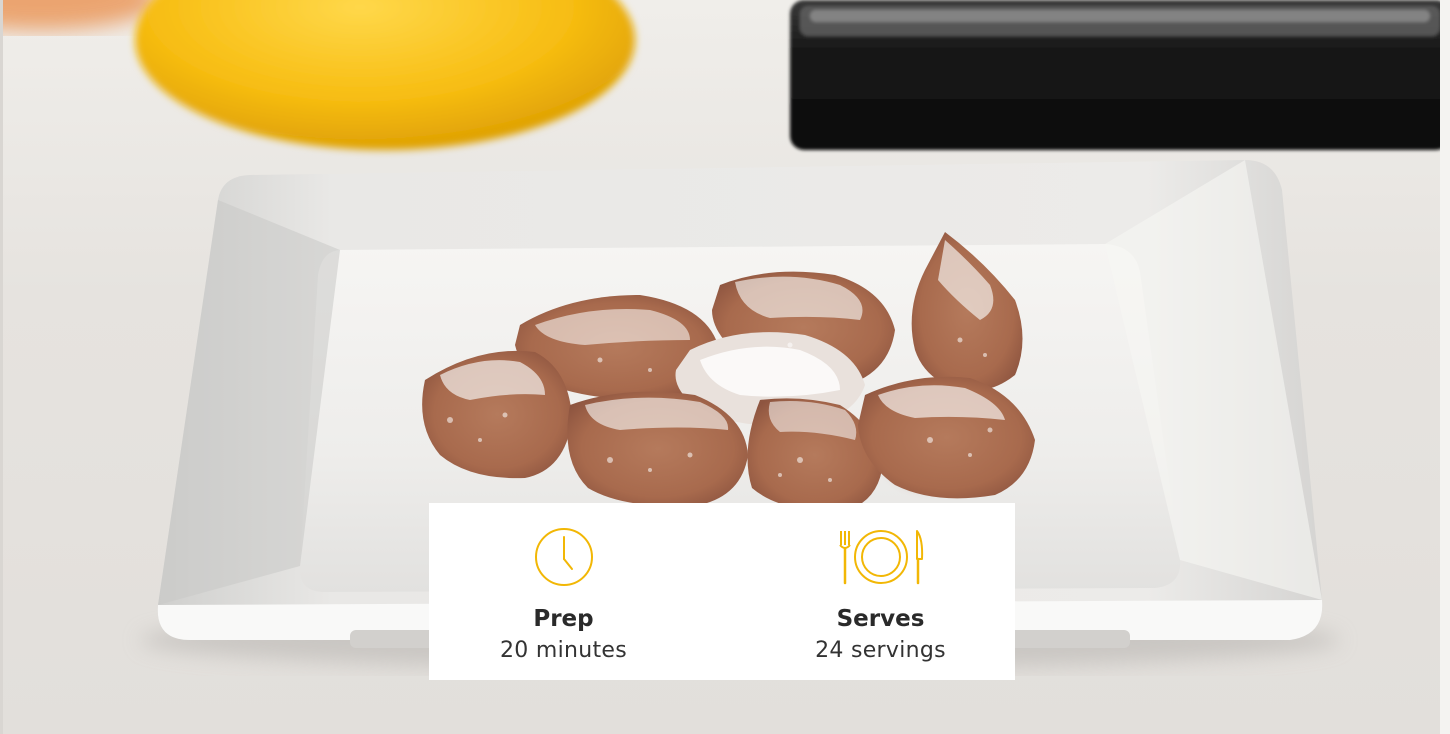 The image size is (1450, 734). Describe the element at coordinates (881, 557) in the screenshot. I see `plate-utensils-icon` at that location.